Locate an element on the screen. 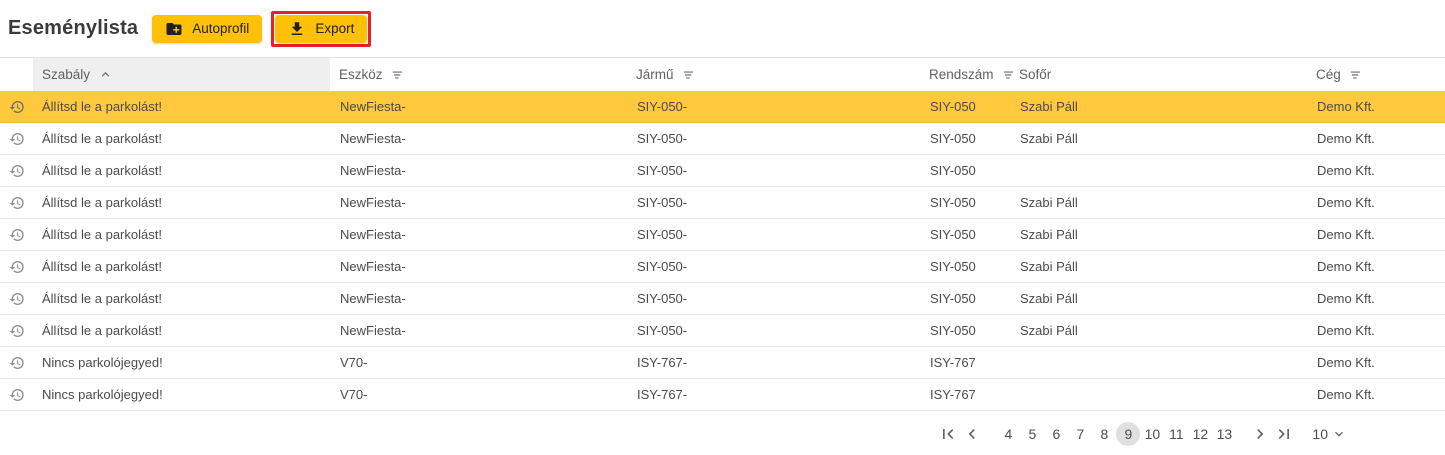 Image resolution: width=1445 pixels, height=455 pixels. column-header-rendszam: Rendszám is located at coordinates (966, 74).